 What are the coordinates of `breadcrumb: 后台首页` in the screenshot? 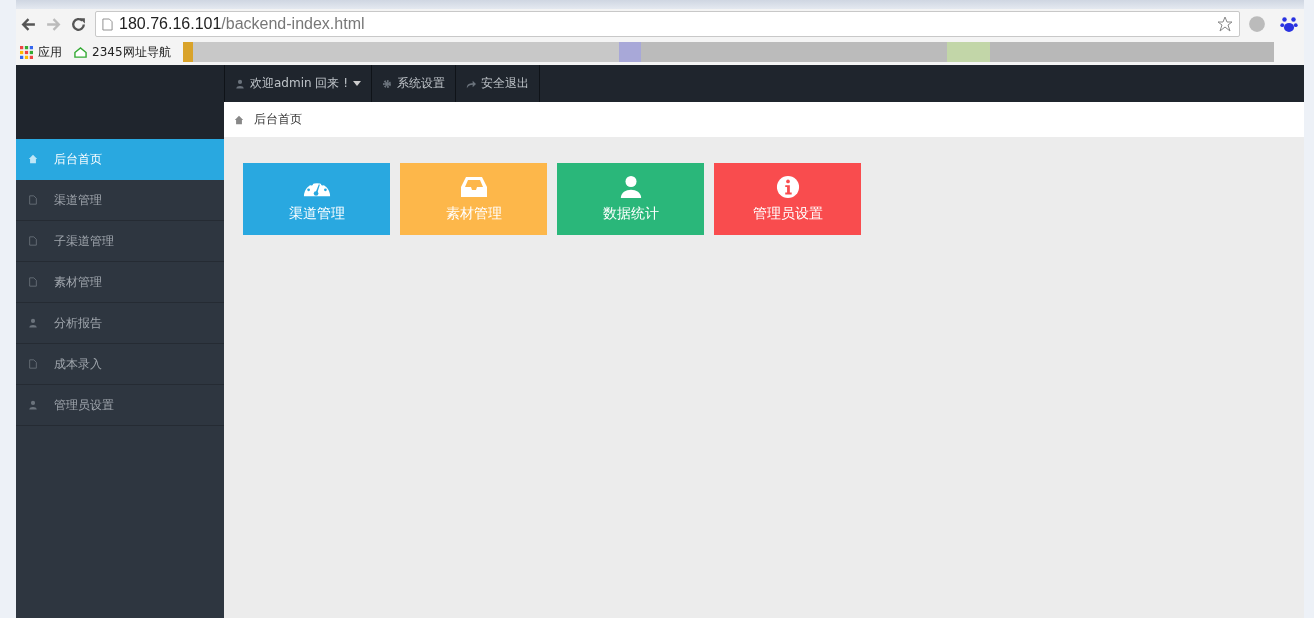 It's located at (278, 119).